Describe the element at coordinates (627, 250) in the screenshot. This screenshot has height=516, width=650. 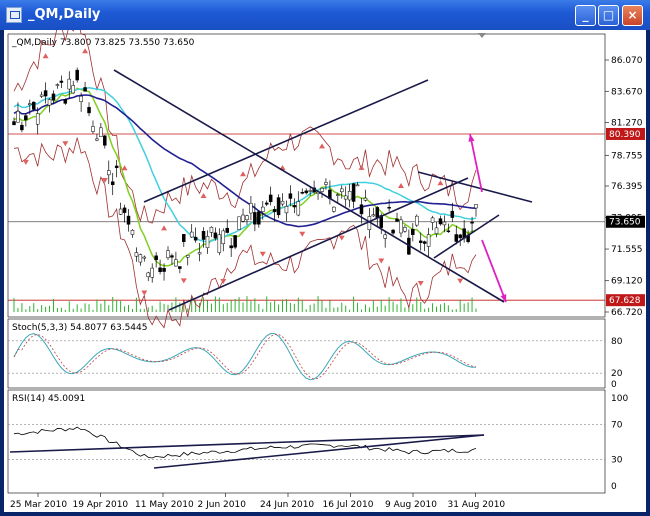
I see `price-tick-label: 71.555` at that location.